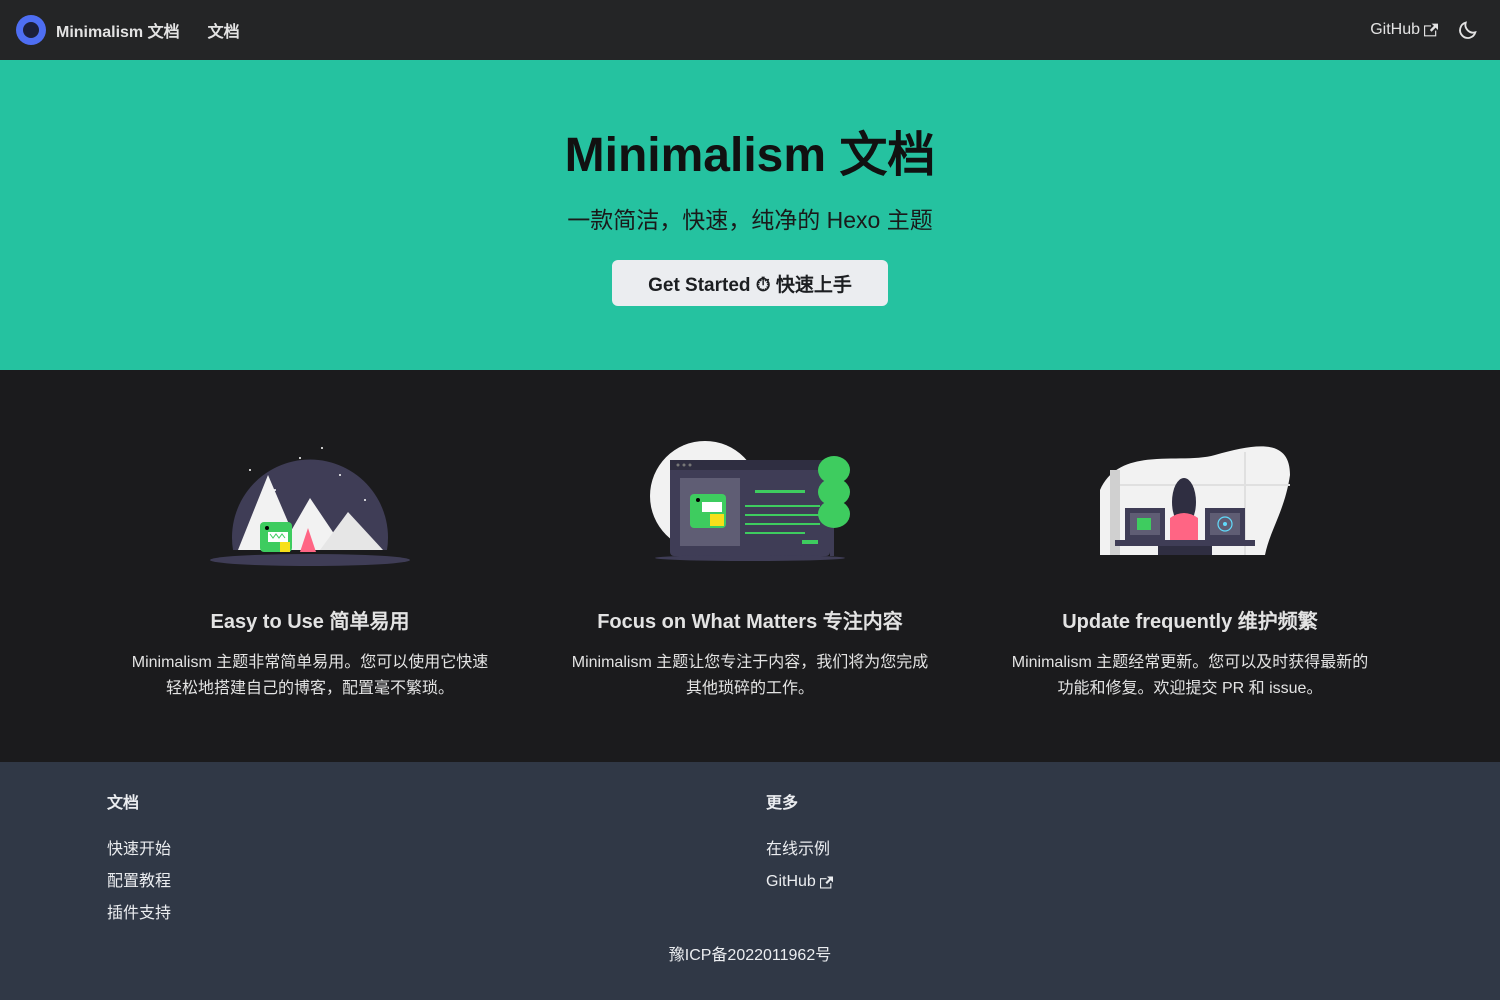 The width and height of the screenshot is (1500, 1000). What do you see at coordinates (139, 850) in the screenshot?
I see `footer-link-quick-start: 快速开始` at bounding box center [139, 850].